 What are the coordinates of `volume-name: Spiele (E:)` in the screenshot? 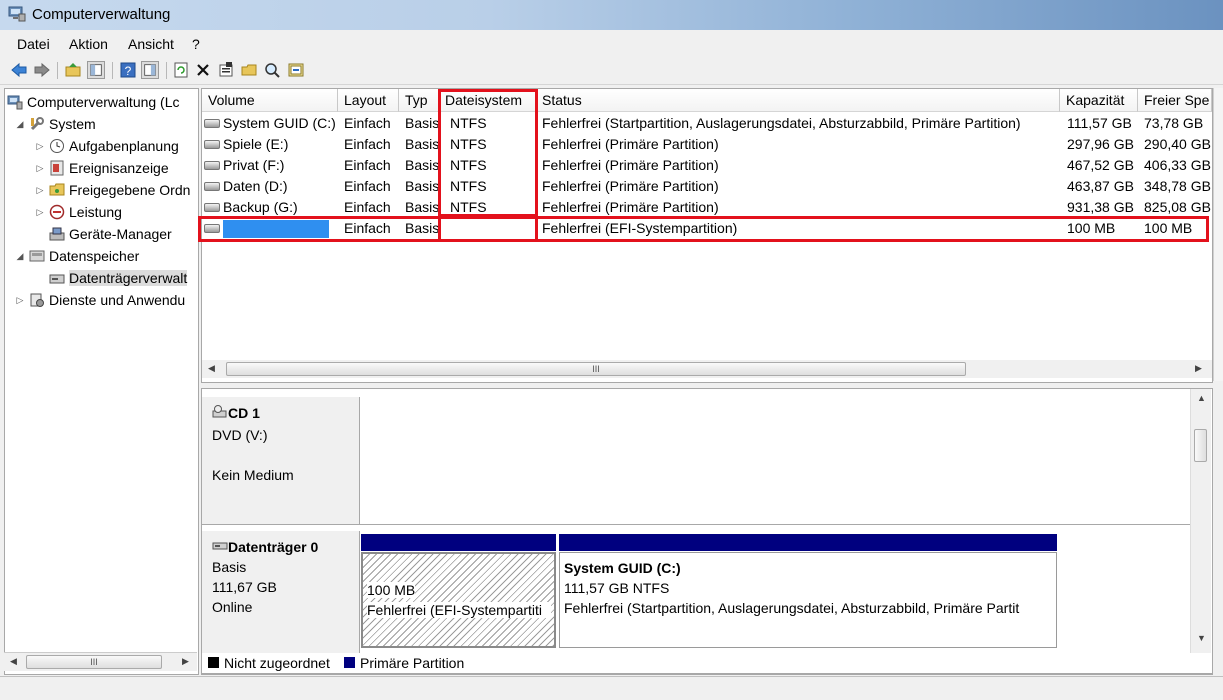 It's located at (256, 144).